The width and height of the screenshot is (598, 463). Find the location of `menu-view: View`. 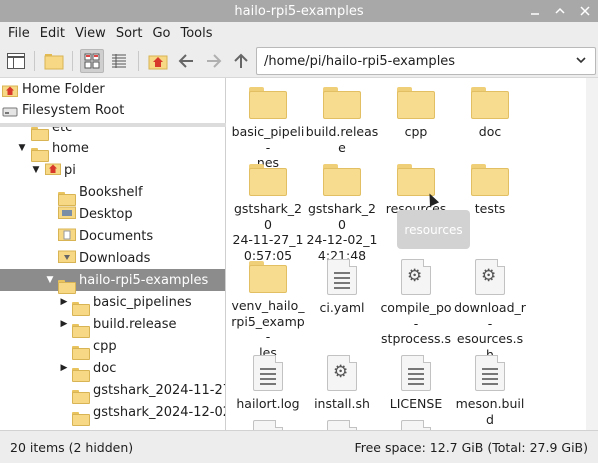

menu-view: View is located at coordinates (90, 33).